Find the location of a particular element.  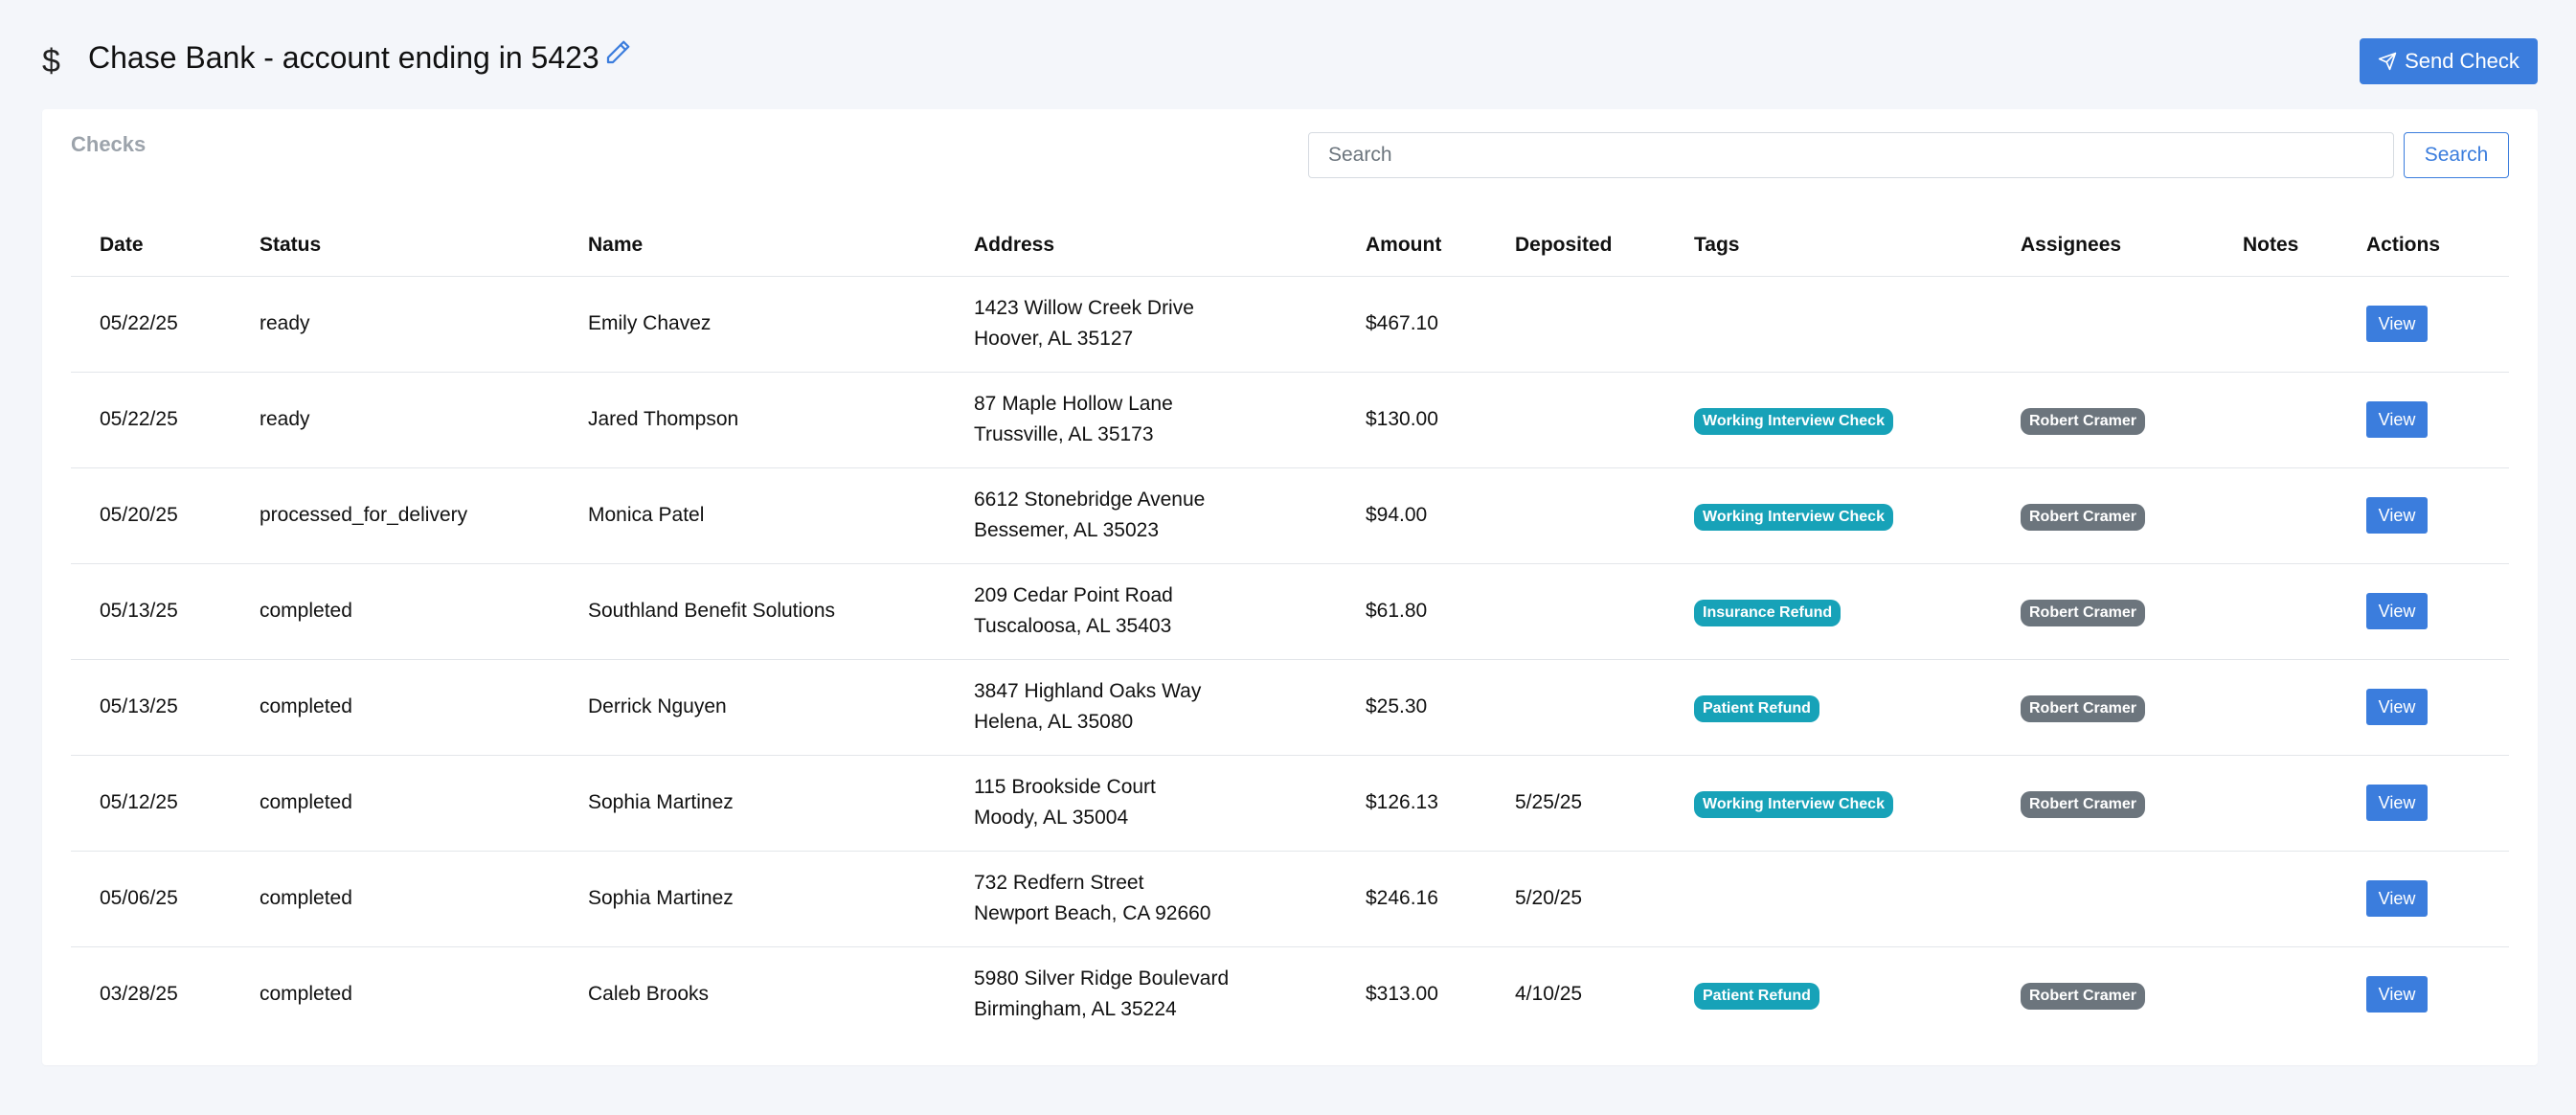

tag-badge: Patient Refund is located at coordinates (1756, 708).